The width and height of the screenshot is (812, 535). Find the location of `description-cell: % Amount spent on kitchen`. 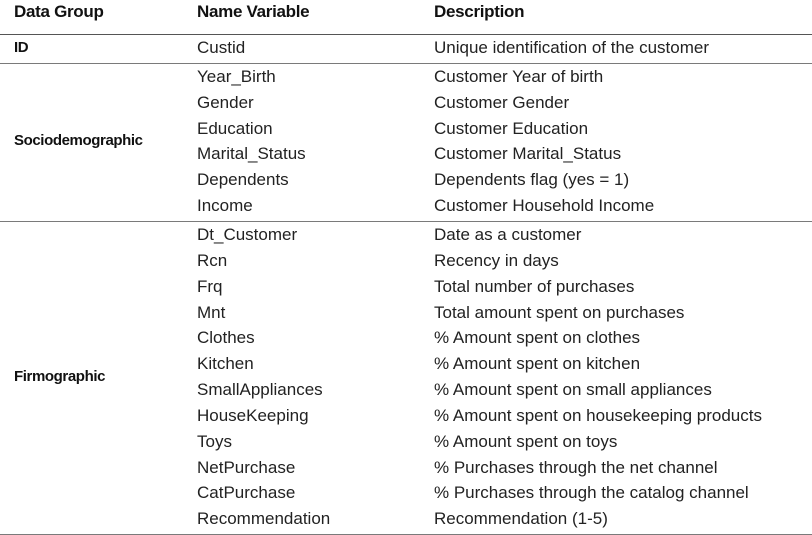

description-cell: % Amount spent on kitchen is located at coordinates (537, 364).